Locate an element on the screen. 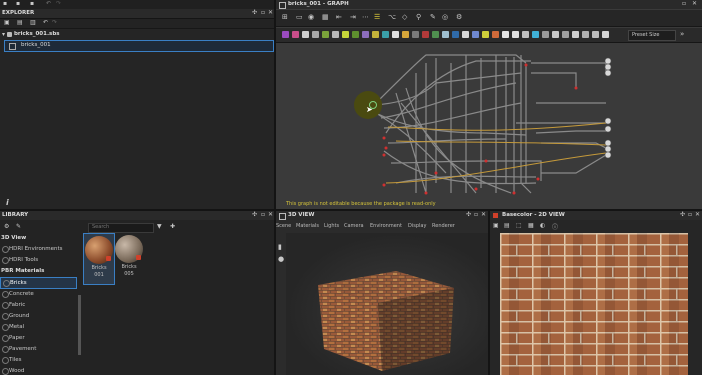  sharpen-node-icon is located at coordinates (445, 34).